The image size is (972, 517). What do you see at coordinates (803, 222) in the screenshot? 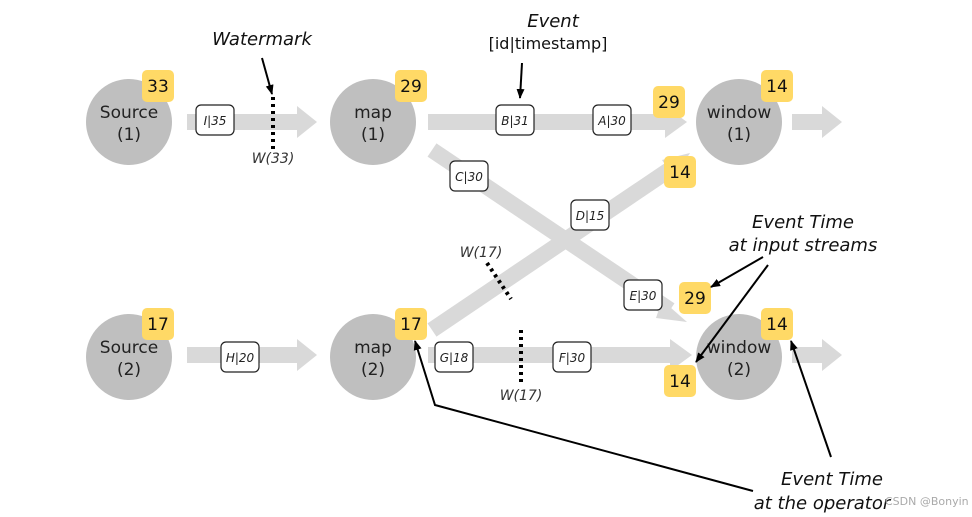
I see `annotation-input-time-line1: Event Time` at bounding box center [803, 222].